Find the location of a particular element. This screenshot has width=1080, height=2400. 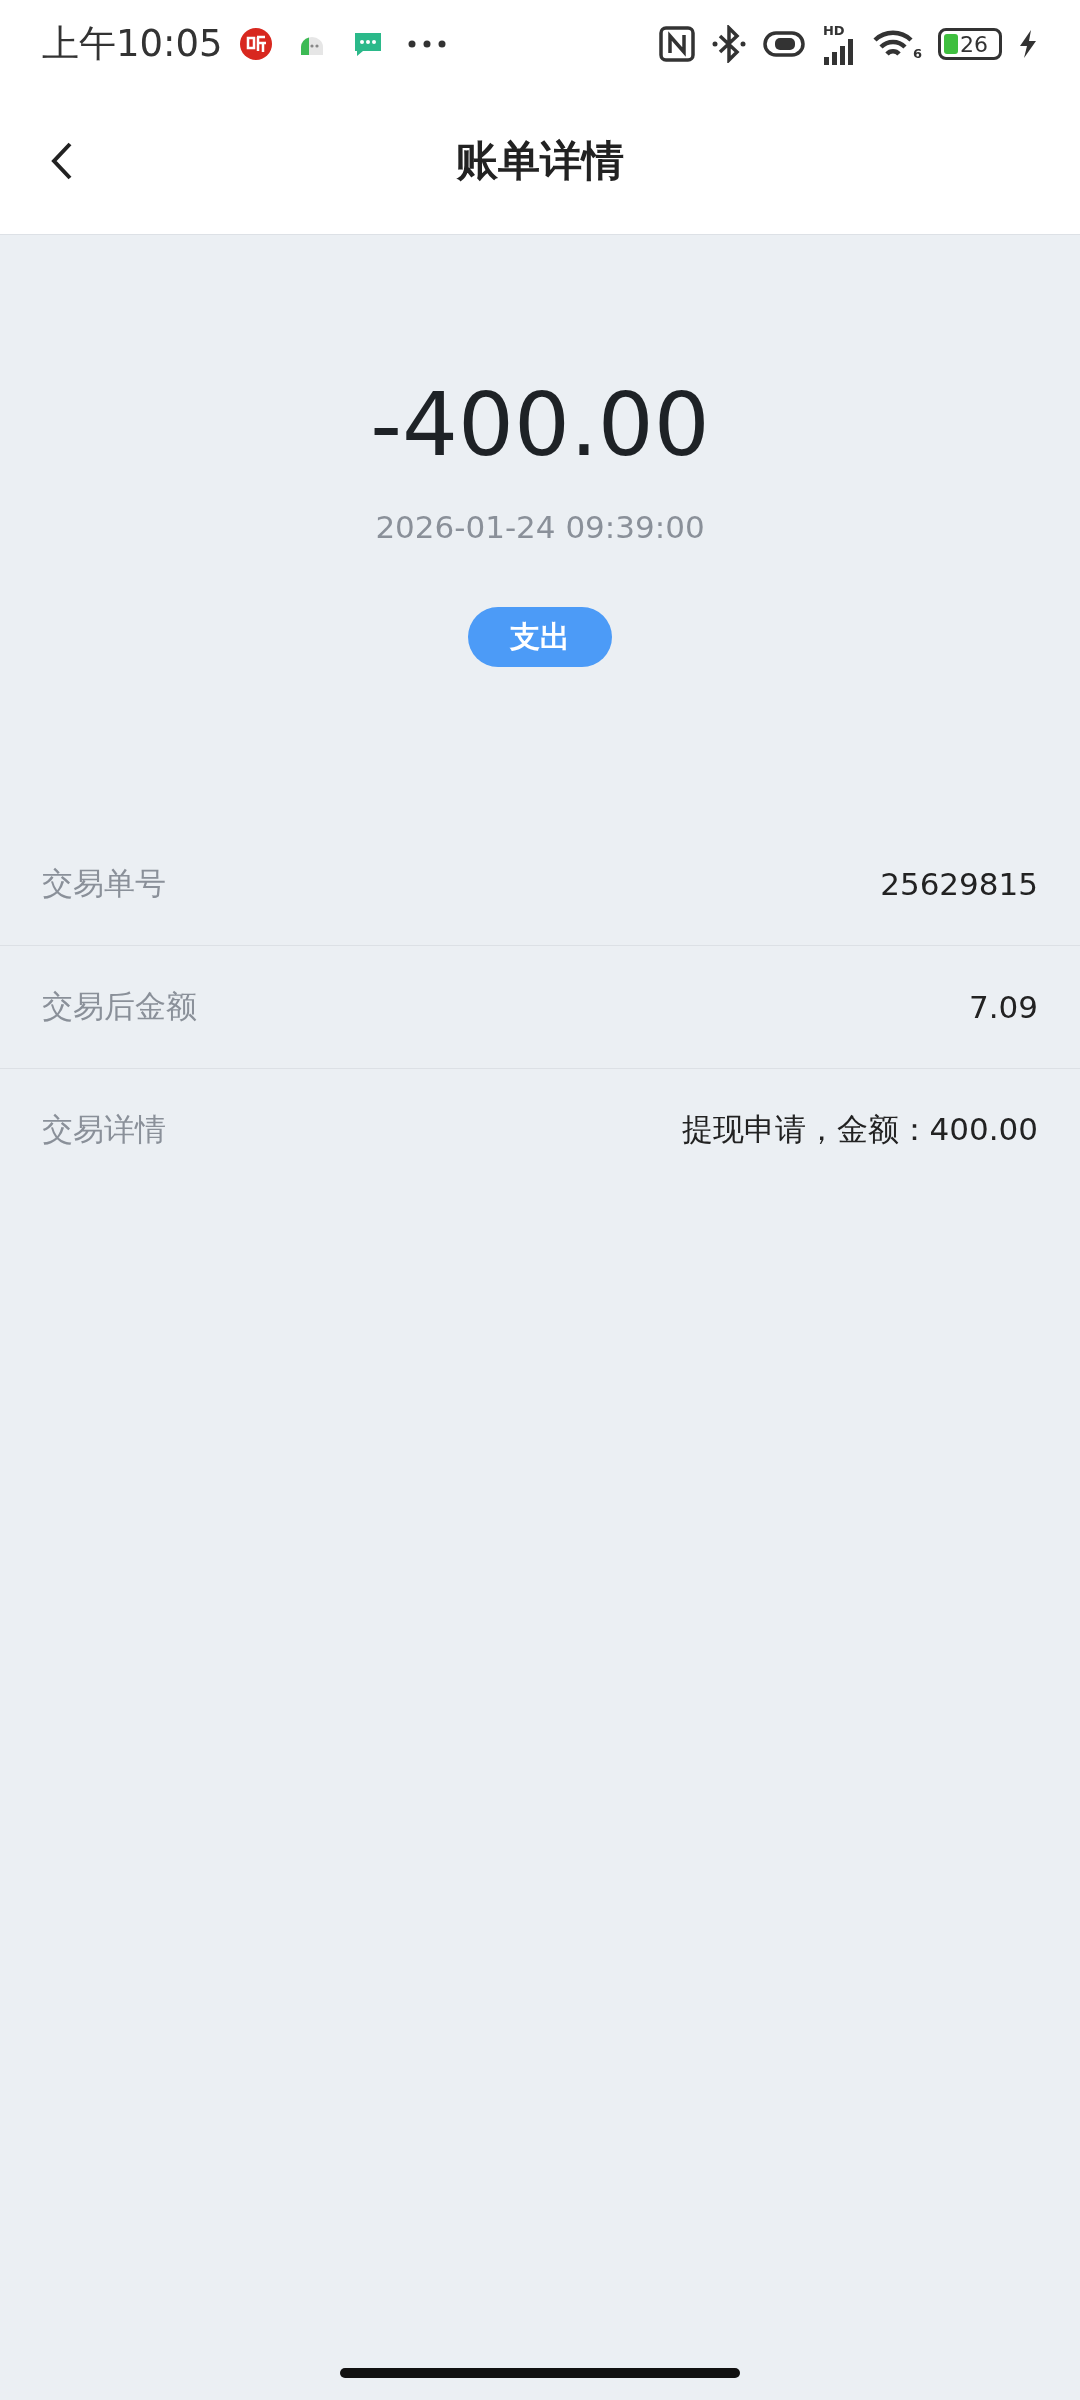

detail-label: 交易详情 is located at coordinates (104, 1129).